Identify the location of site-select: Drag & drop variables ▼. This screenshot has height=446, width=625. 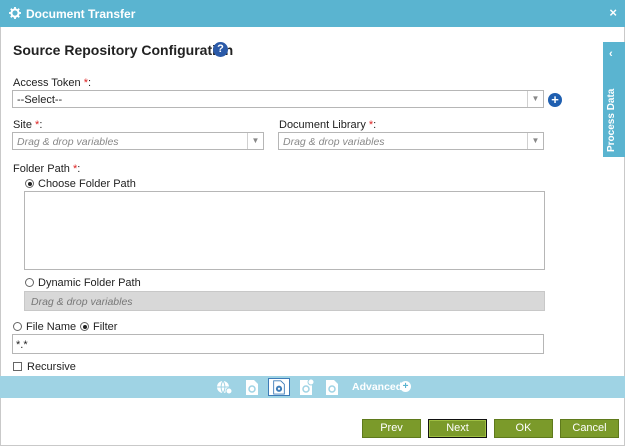
(138, 141).